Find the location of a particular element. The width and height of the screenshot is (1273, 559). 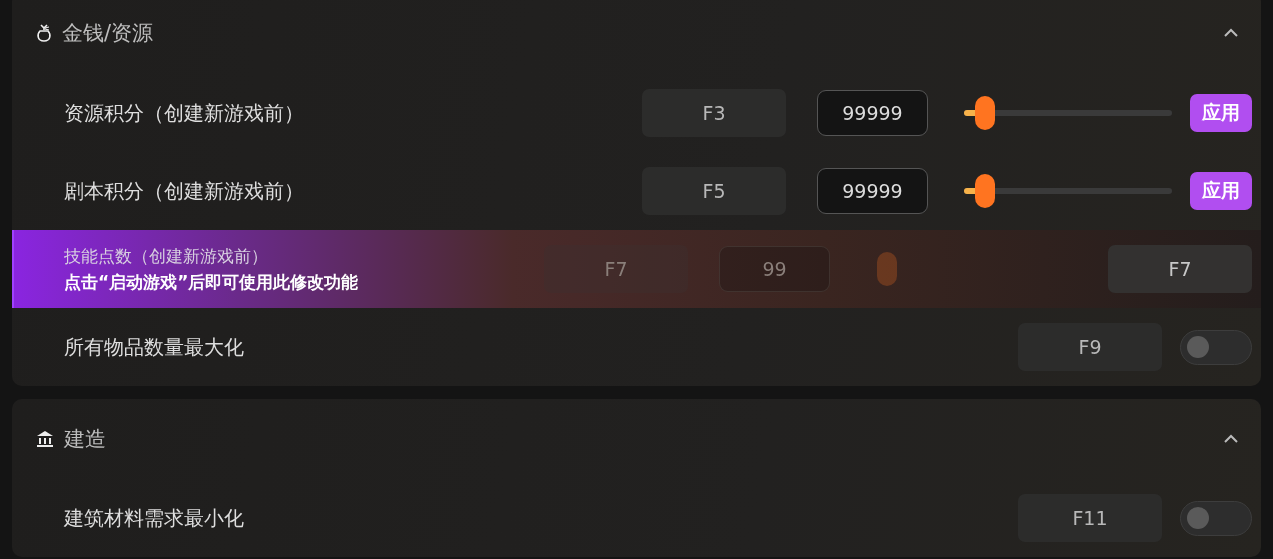

notice-text: 点击“启动游戏”后即可使用此修改功能 is located at coordinates (212, 282).